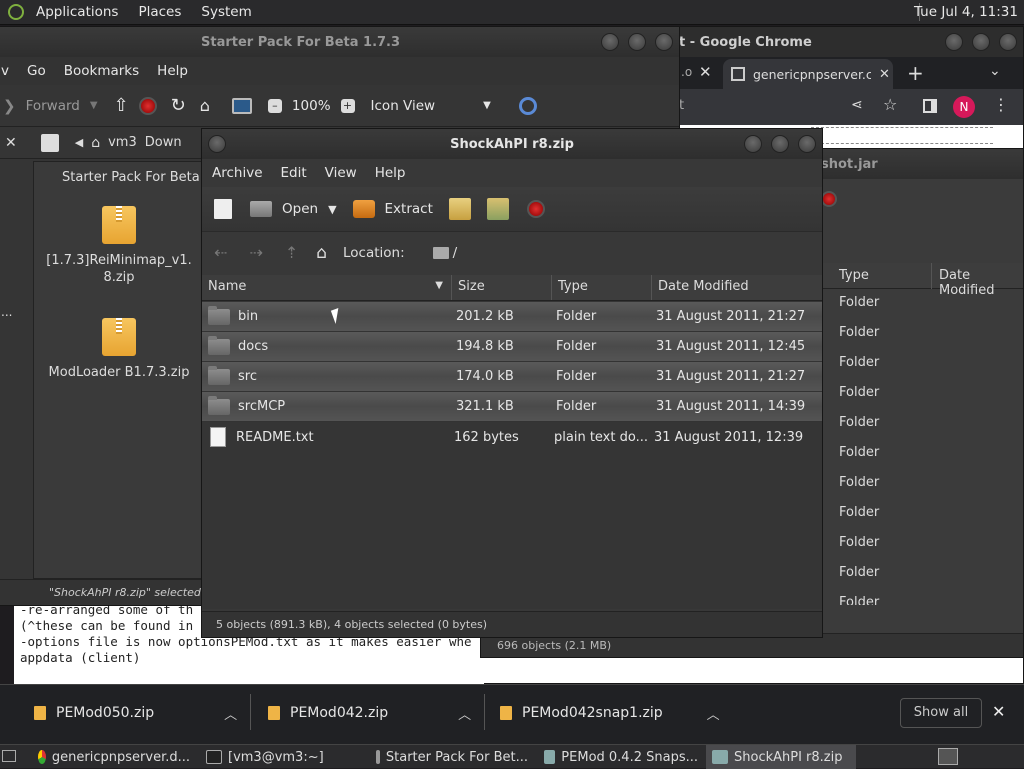 The width and height of the screenshot is (1024, 769). I want to click on taskbar-item: [vm3@vm3:~], so click(283, 757).